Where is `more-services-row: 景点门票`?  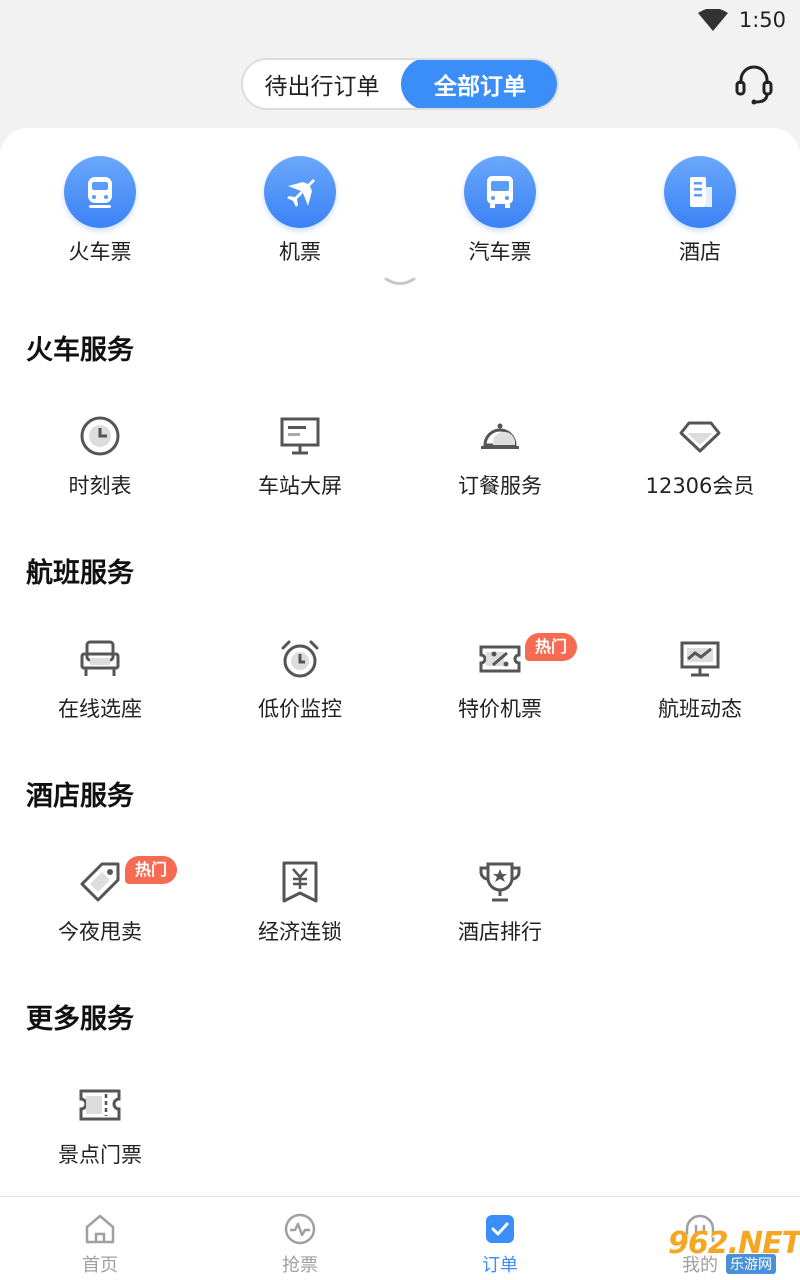 more-services-row: 景点门票 is located at coordinates (400, 1133).